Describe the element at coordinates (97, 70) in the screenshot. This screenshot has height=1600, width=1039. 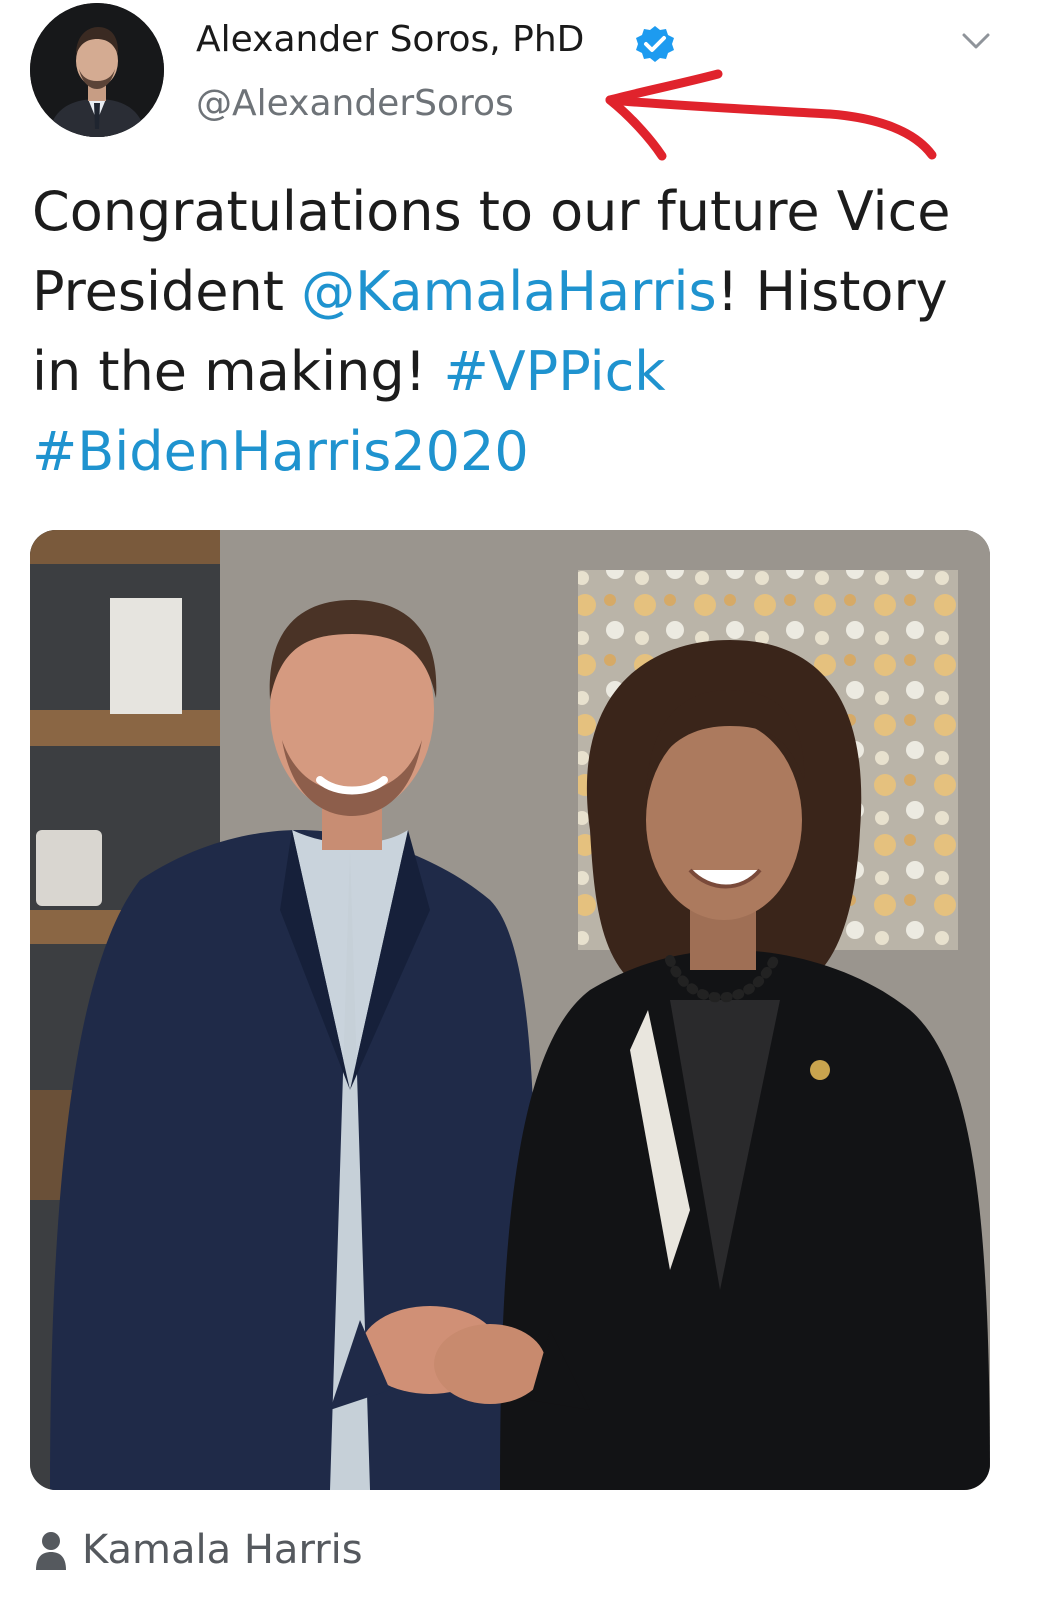
I see `author-avatar` at that location.